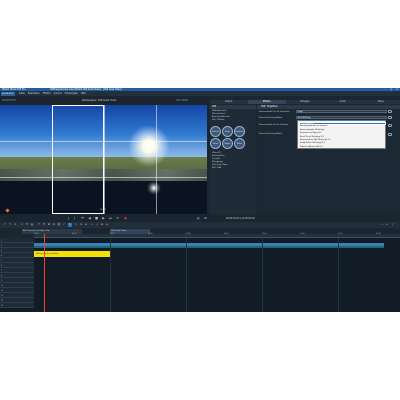 Image resolution: width=400 pixels, height=400 pixels. What do you see at coordinates (112, 234) in the screenshot?
I see `ruler-tick: 00:20` at bounding box center [112, 234].